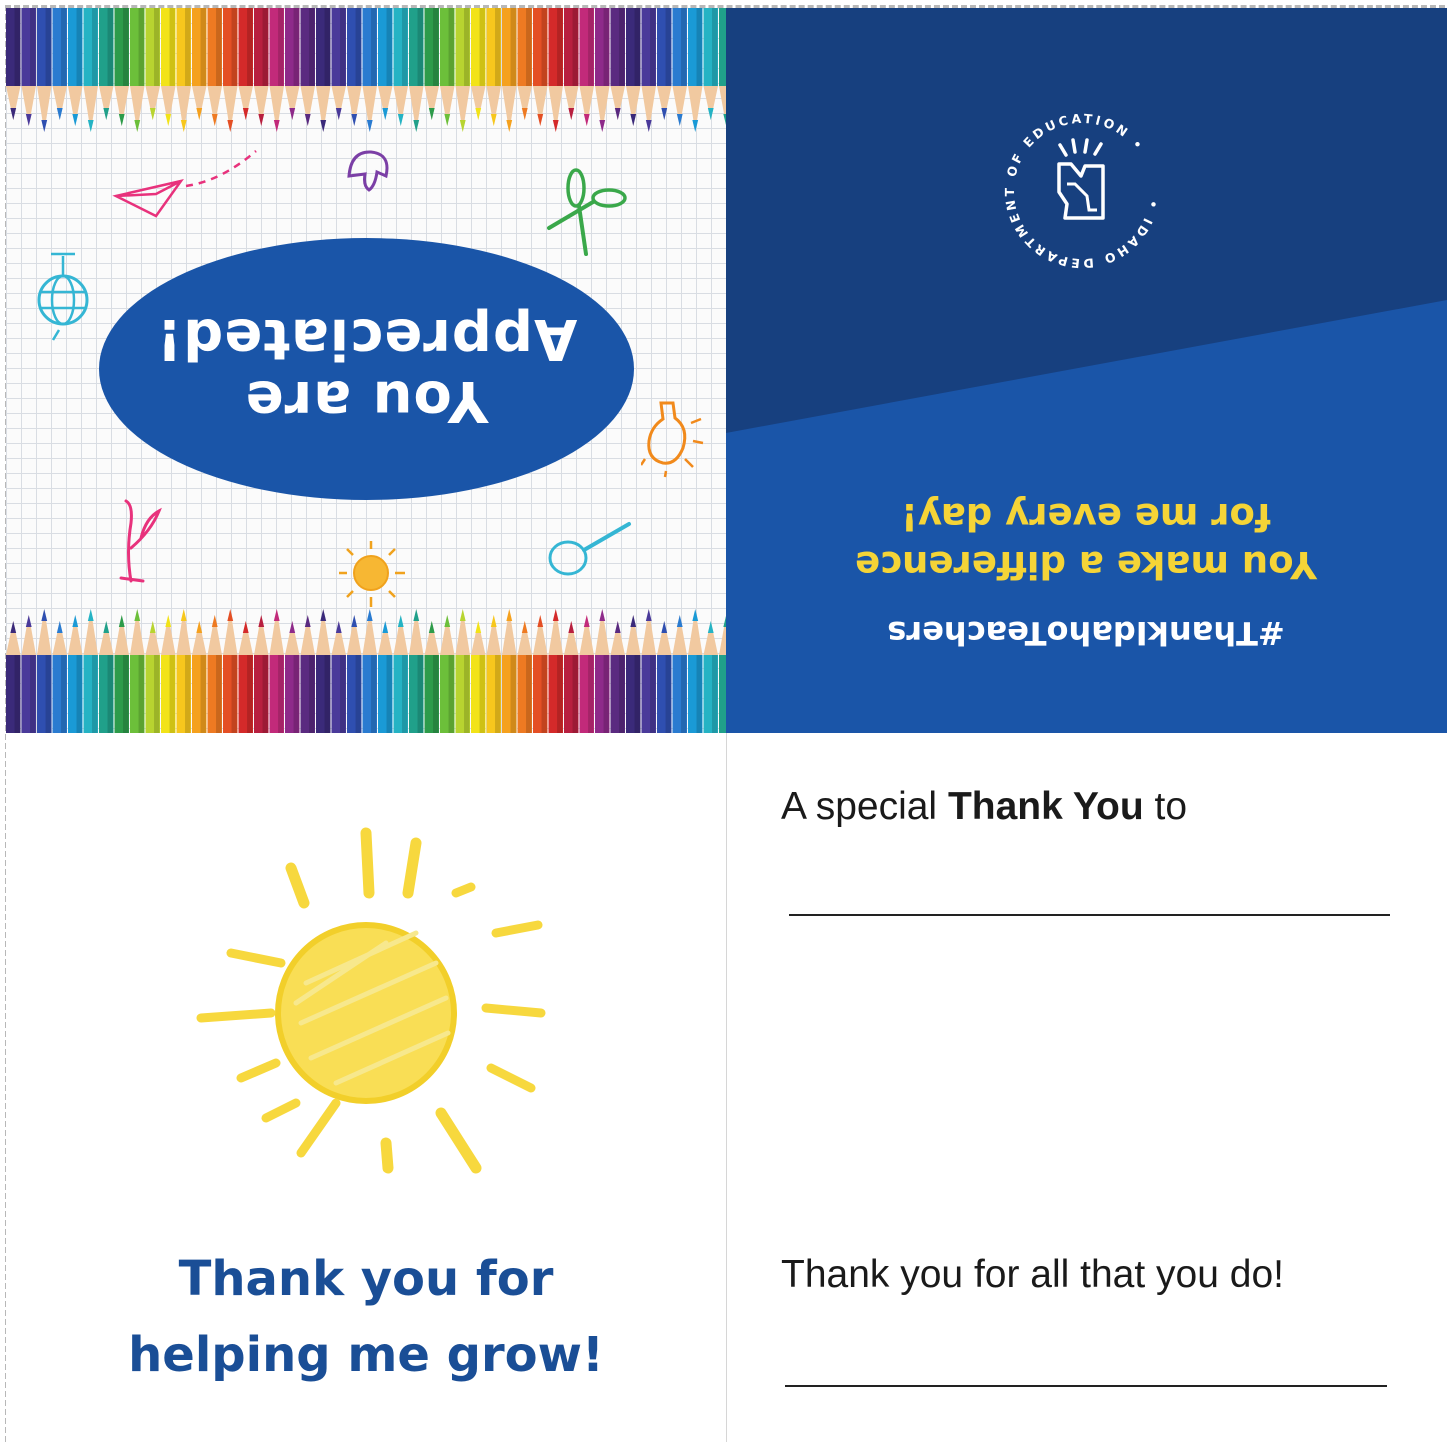  What do you see at coordinates (184, 184) in the screenshot?
I see `paper-plane-icon` at bounding box center [184, 184].